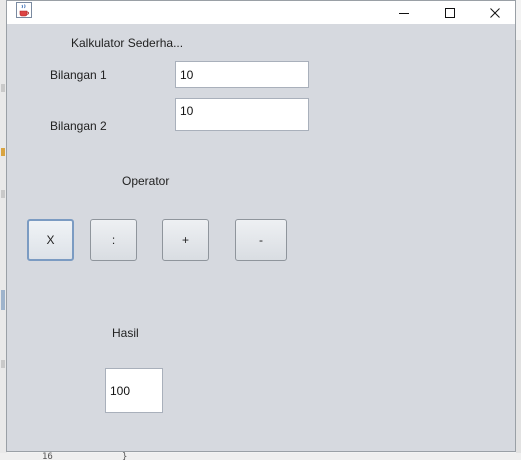  Describe the element at coordinates (242, 114) in the screenshot. I see `bilangan2-input` at that location.